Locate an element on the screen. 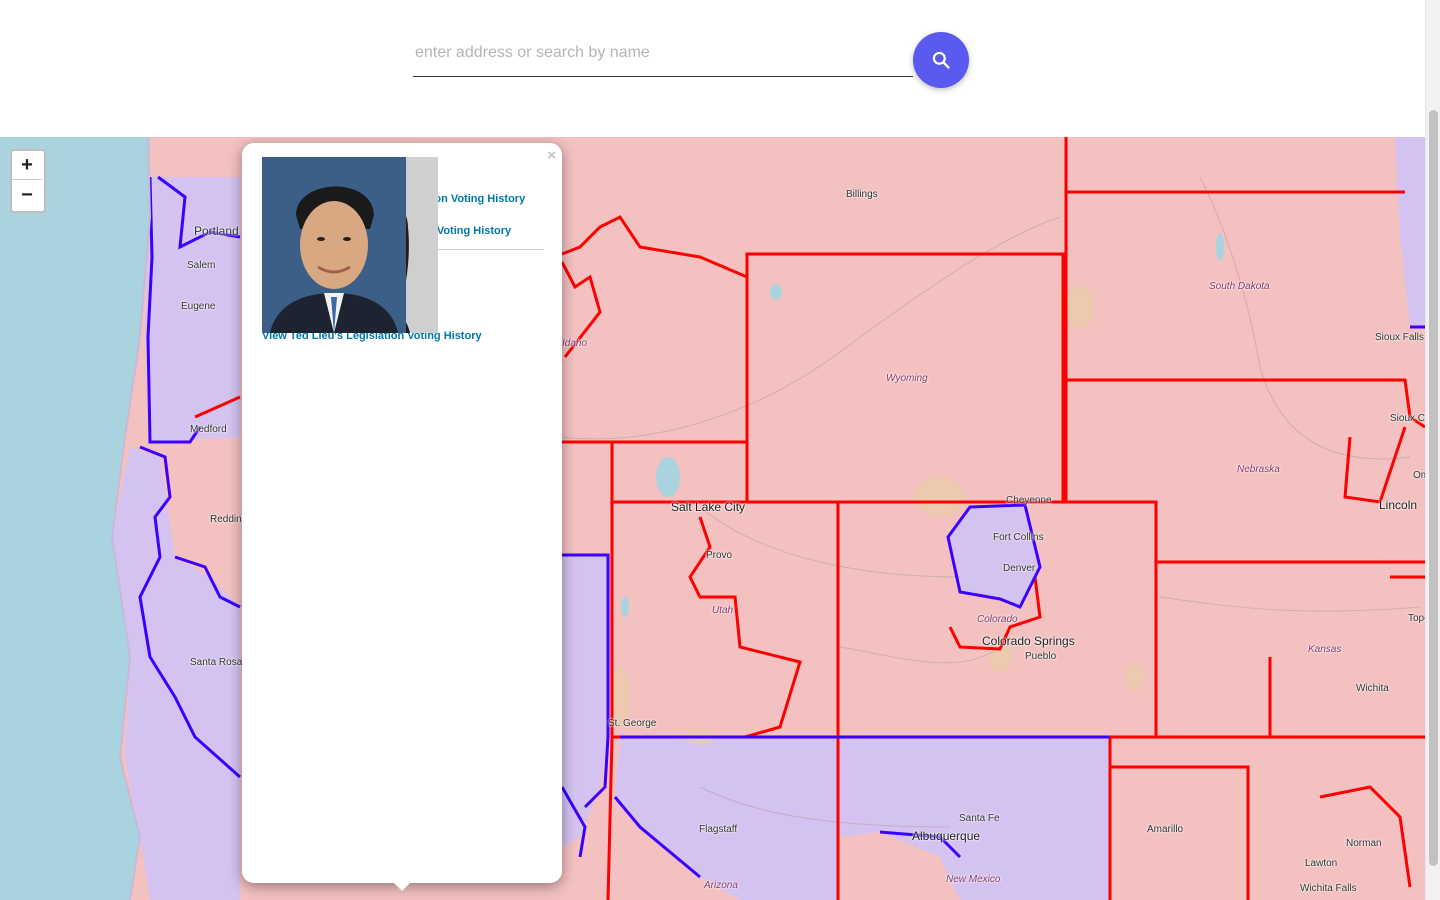 Image resolution: width=1440 pixels, height=900 pixels. map-label-provo: Provo is located at coordinates (719, 555).